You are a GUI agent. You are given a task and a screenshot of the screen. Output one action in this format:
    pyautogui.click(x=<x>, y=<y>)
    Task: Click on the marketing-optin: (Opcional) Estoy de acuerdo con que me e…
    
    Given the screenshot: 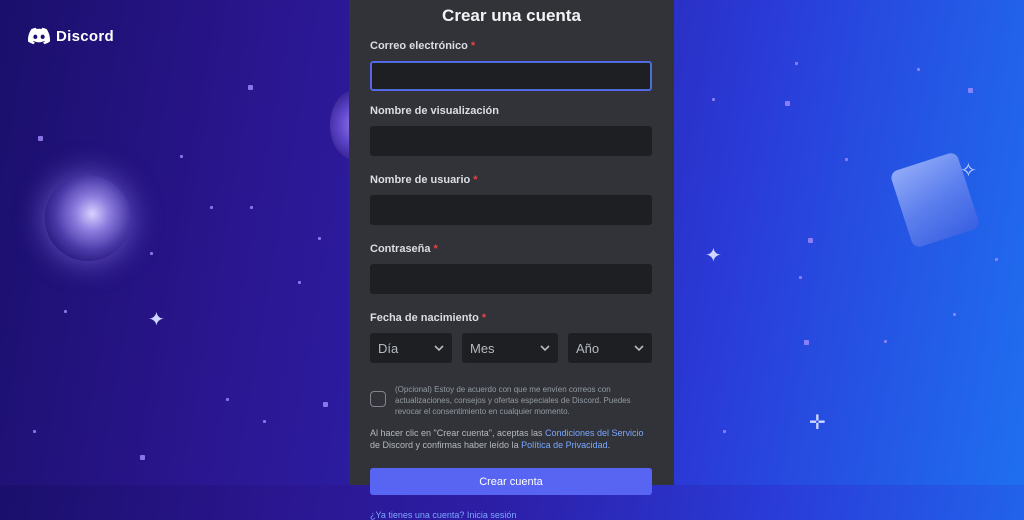 What is the action you would take?
    pyautogui.click(x=511, y=400)
    